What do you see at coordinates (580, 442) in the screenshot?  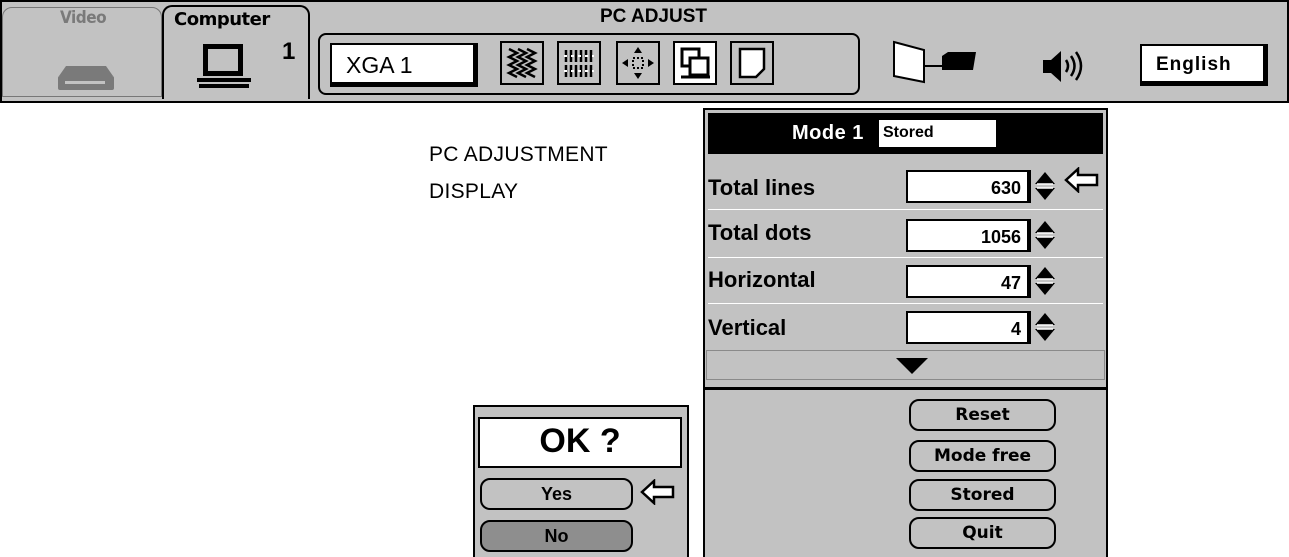 I see `dialog-title: OK ?` at bounding box center [580, 442].